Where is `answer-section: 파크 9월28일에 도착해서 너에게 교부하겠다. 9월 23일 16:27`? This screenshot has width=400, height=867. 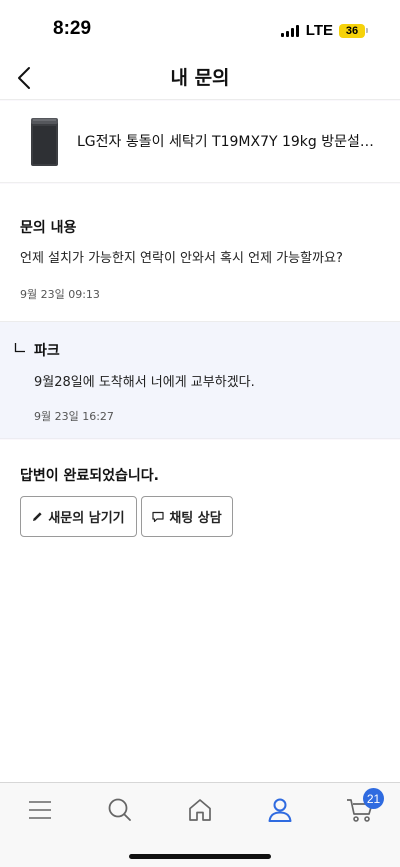
answer-section: 파크 9월28일에 도착해서 너에게 교부하겠다. 9월 23일 16:27 is located at coordinates (200, 380).